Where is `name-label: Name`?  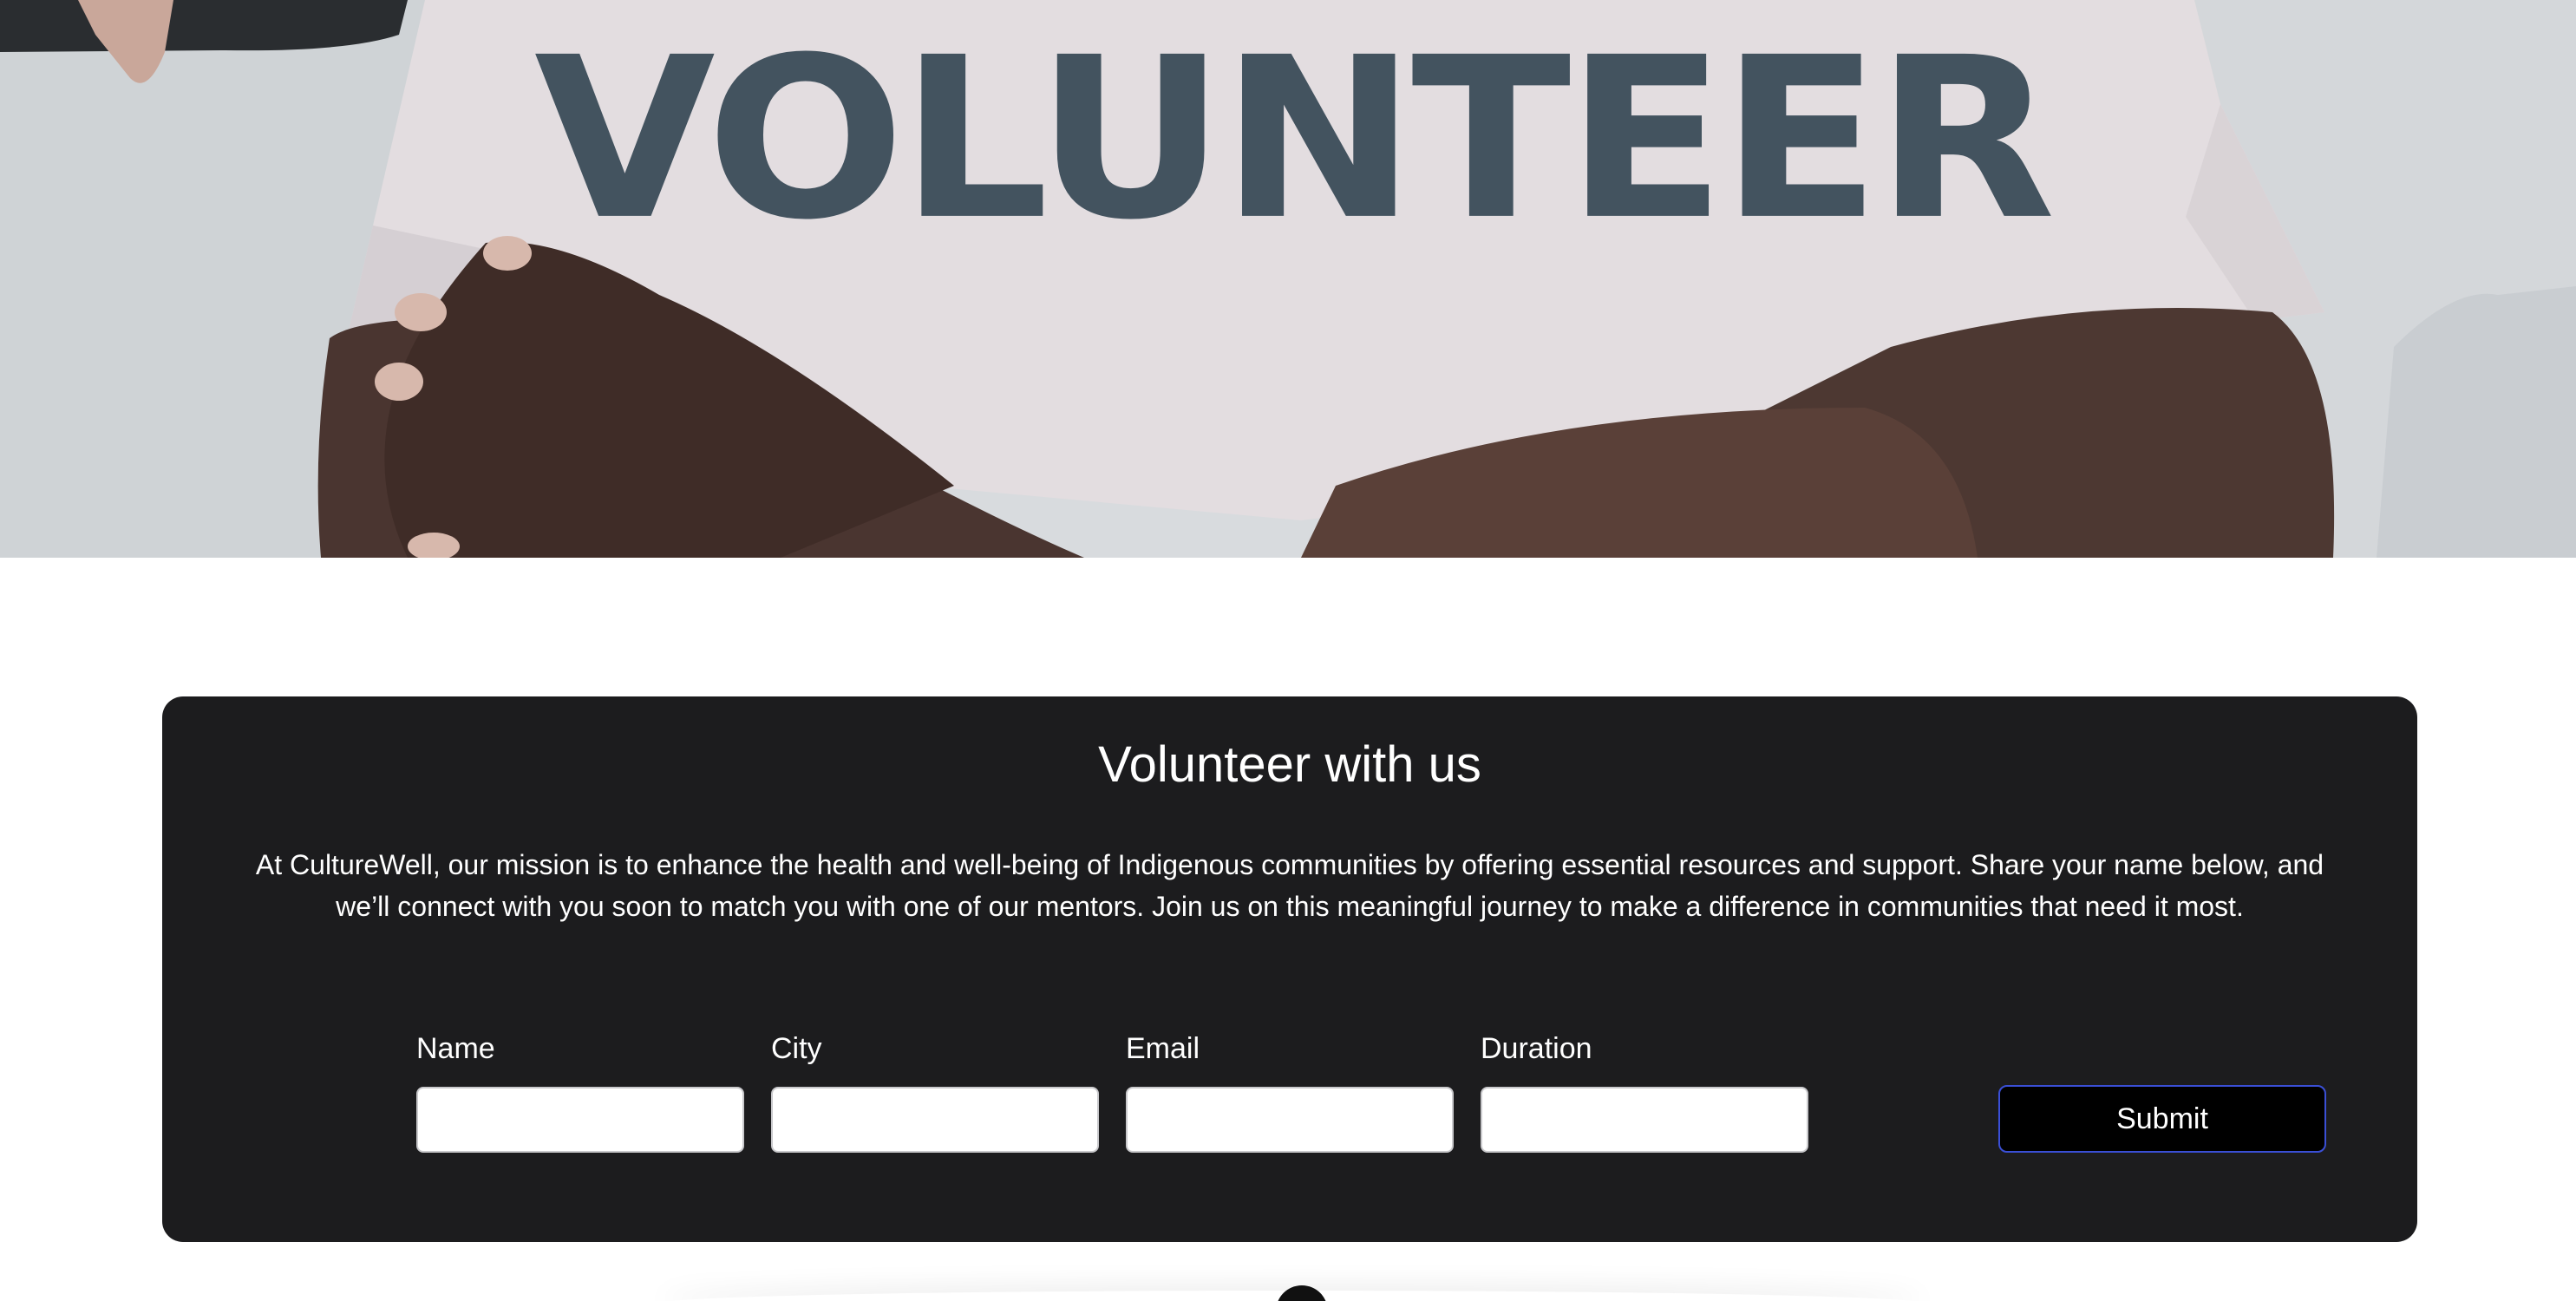 name-label: Name is located at coordinates (455, 1048).